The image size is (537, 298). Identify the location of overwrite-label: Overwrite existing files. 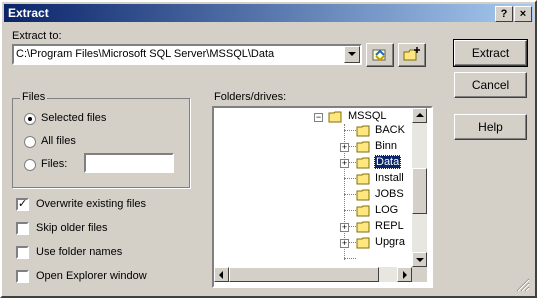
(91, 204).